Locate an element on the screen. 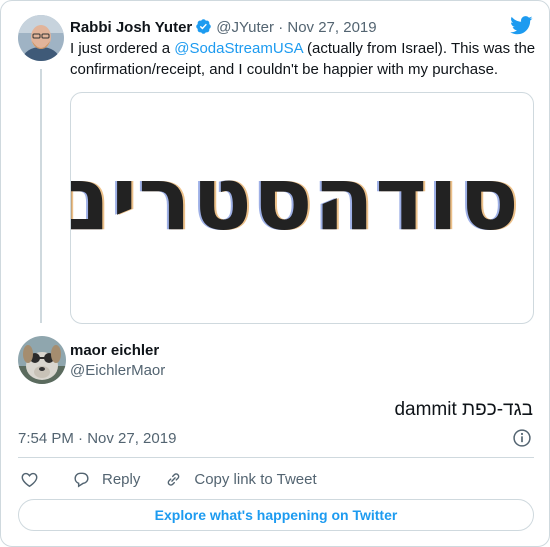  info-icon is located at coordinates (522, 438).